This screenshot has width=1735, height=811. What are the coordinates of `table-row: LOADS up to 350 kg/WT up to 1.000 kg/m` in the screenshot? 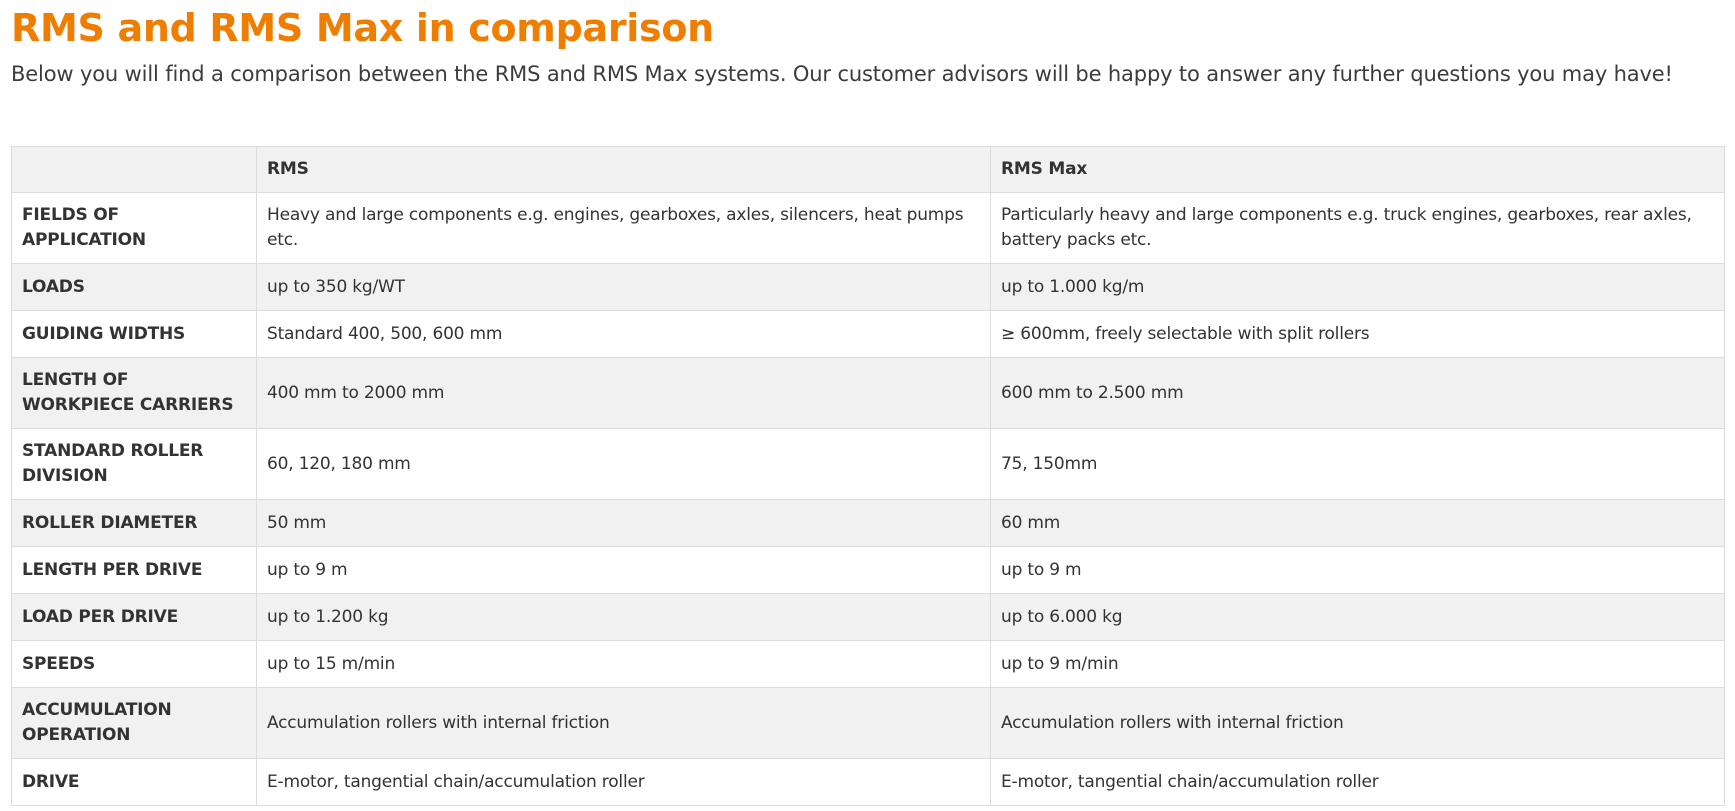 It's located at (868, 287).